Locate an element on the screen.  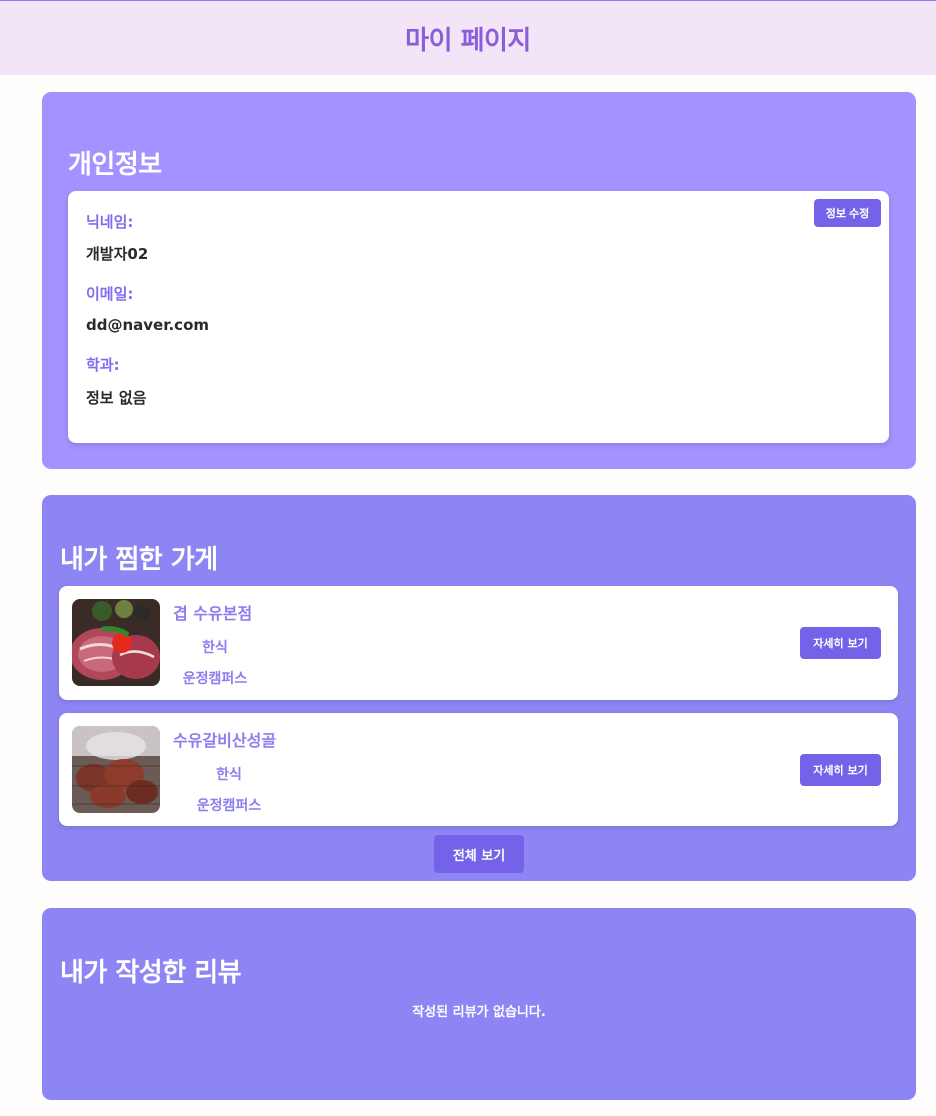
store-card: 수유갈비산성골 한식 운정캠퍼스 자세히 보기 is located at coordinates (478, 769).